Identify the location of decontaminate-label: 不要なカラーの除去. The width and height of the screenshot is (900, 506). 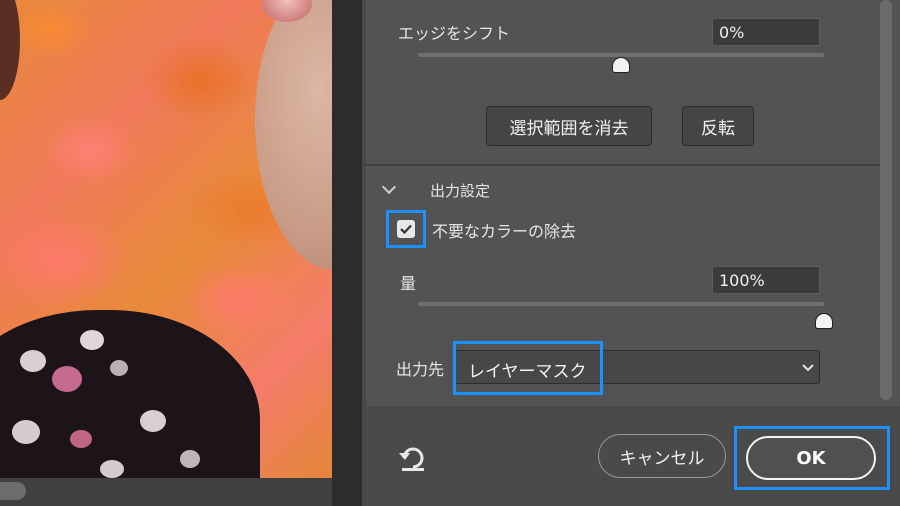
(504, 231).